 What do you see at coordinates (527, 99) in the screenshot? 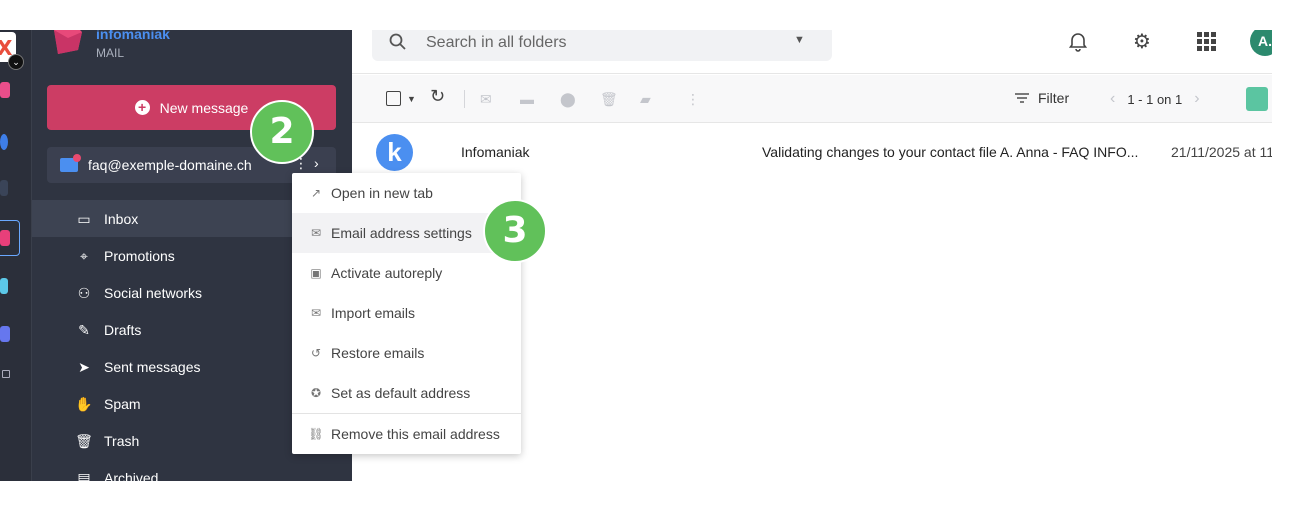
I see `archive-icon: ▬` at bounding box center [527, 99].